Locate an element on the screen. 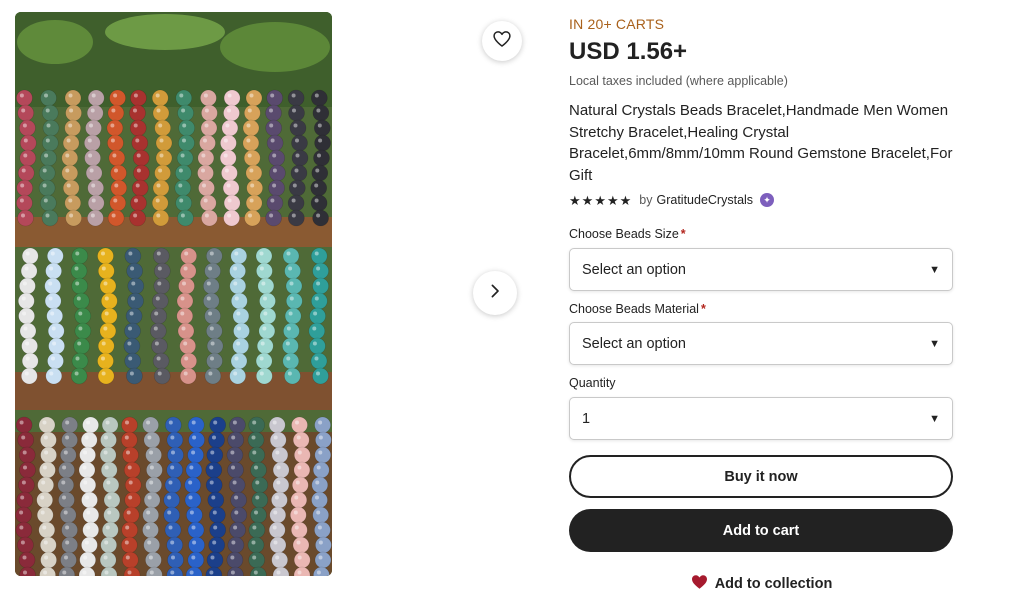 This screenshot has height=606, width=1024. quantity-label: Quantity is located at coordinates (592, 383).